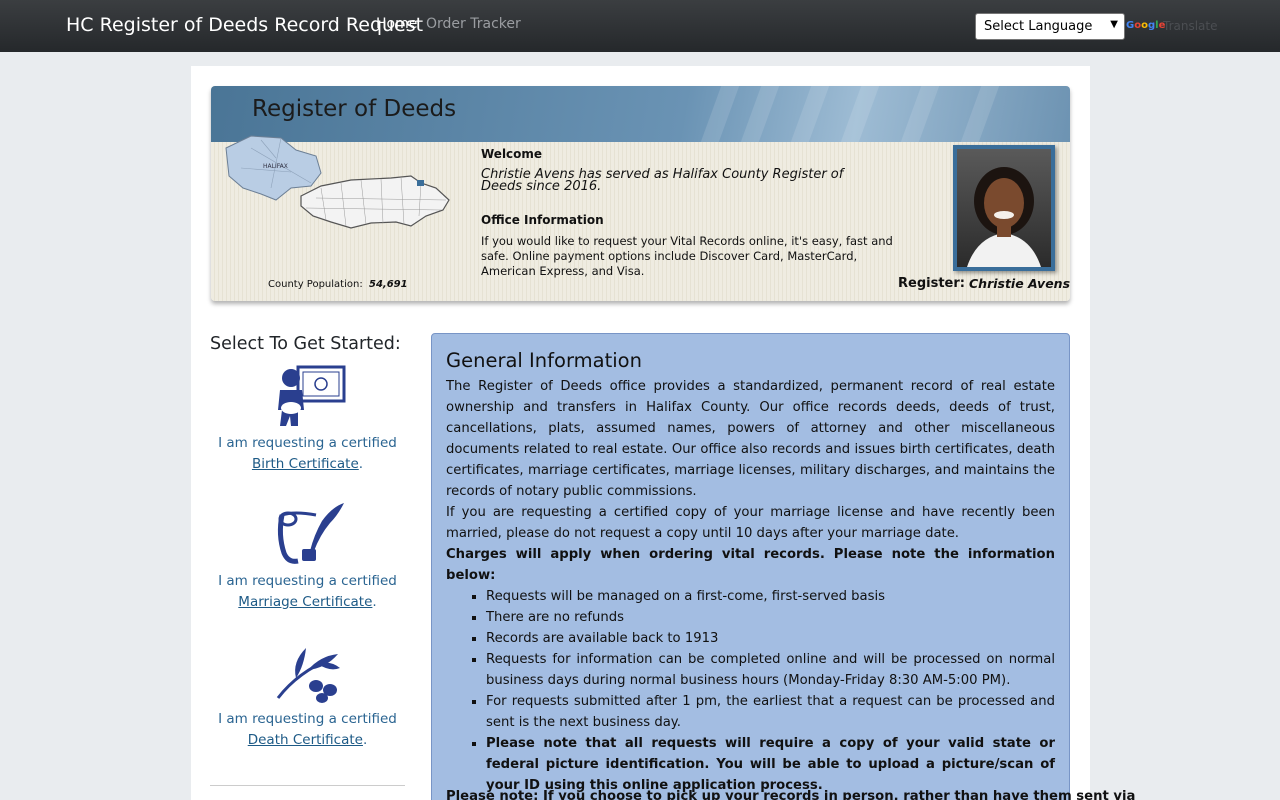 The width and height of the screenshot is (1280, 800). What do you see at coordinates (310, 533) in the screenshot?
I see `scroll-quill-icon` at bounding box center [310, 533].